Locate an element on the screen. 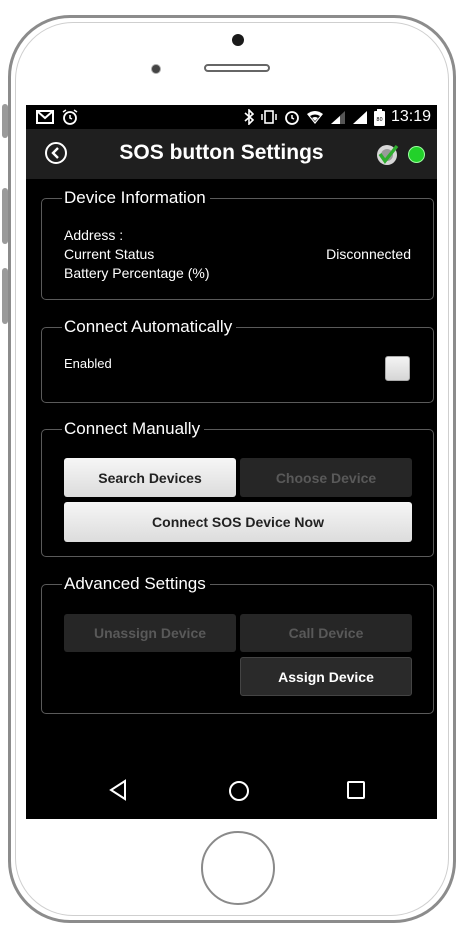  earpiece-speaker is located at coordinates (237, 68).